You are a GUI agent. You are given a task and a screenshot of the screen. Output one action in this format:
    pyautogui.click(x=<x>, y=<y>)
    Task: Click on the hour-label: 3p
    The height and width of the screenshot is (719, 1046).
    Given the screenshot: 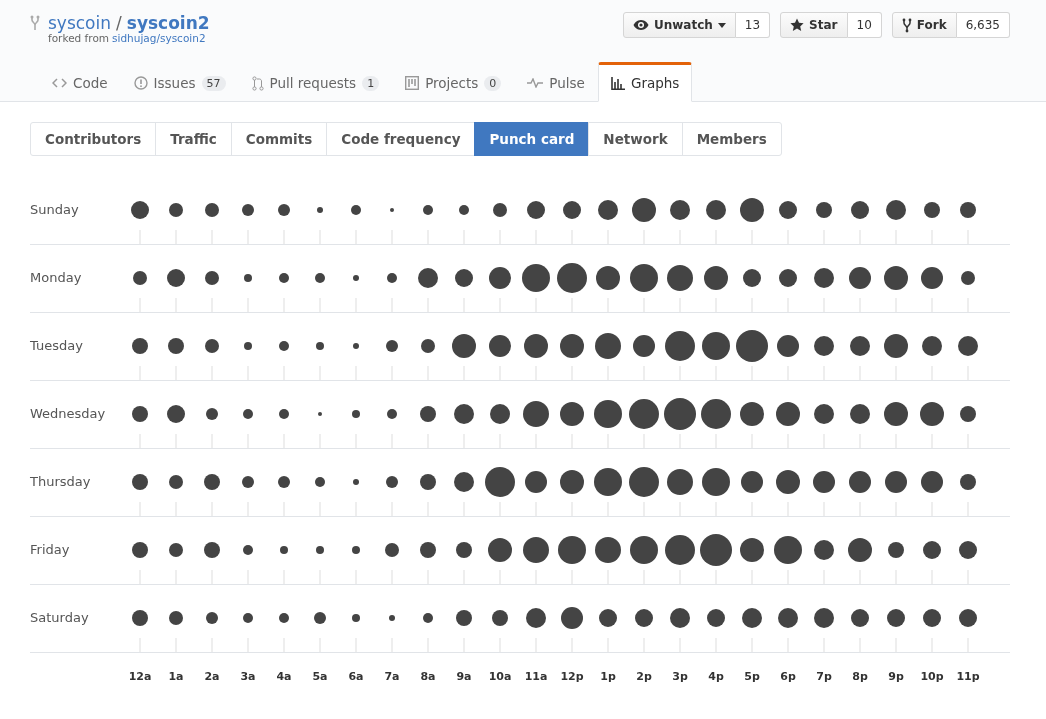 What is the action you would take?
    pyautogui.click(x=680, y=676)
    